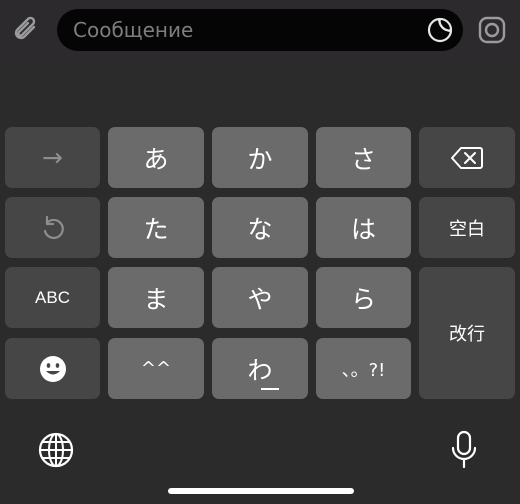 Image resolution: width=520 pixels, height=504 pixels. I want to click on emoji-icon, so click(52, 368).